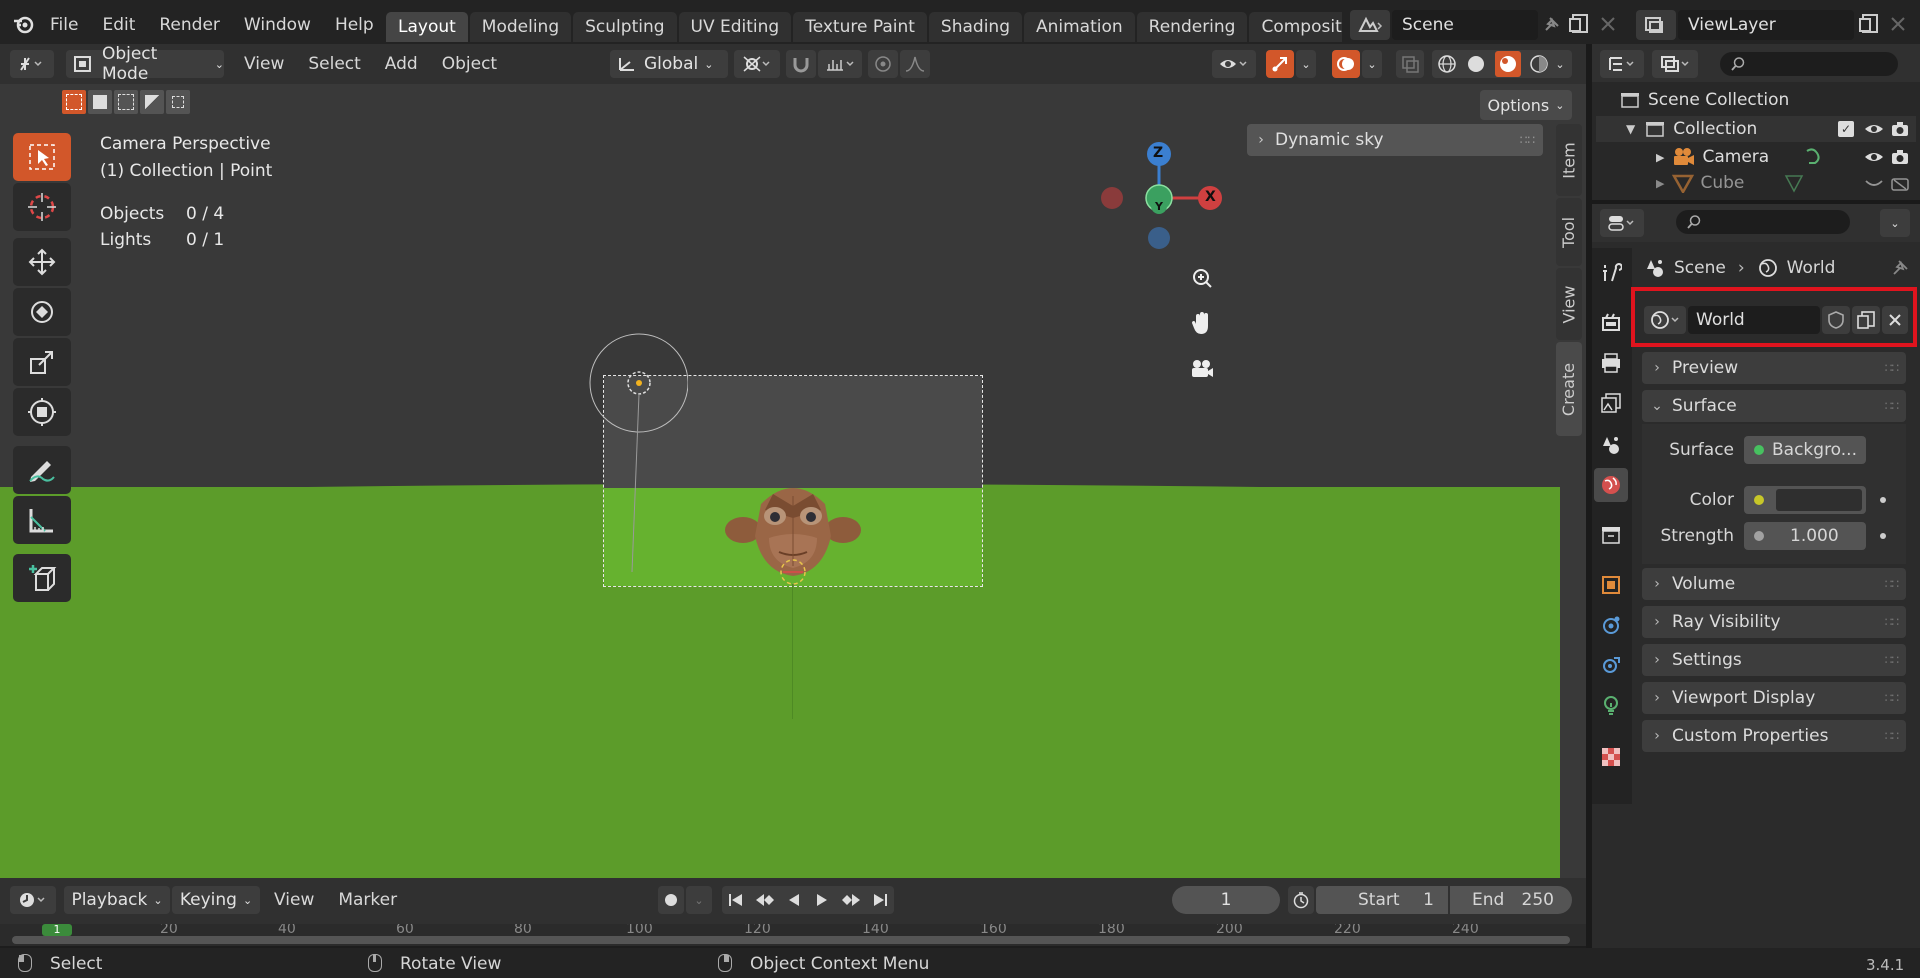  What do you see at coordinates (277, 25) in the screenshot?
I see `menu-window: Window` at bounding box center [277, 25].